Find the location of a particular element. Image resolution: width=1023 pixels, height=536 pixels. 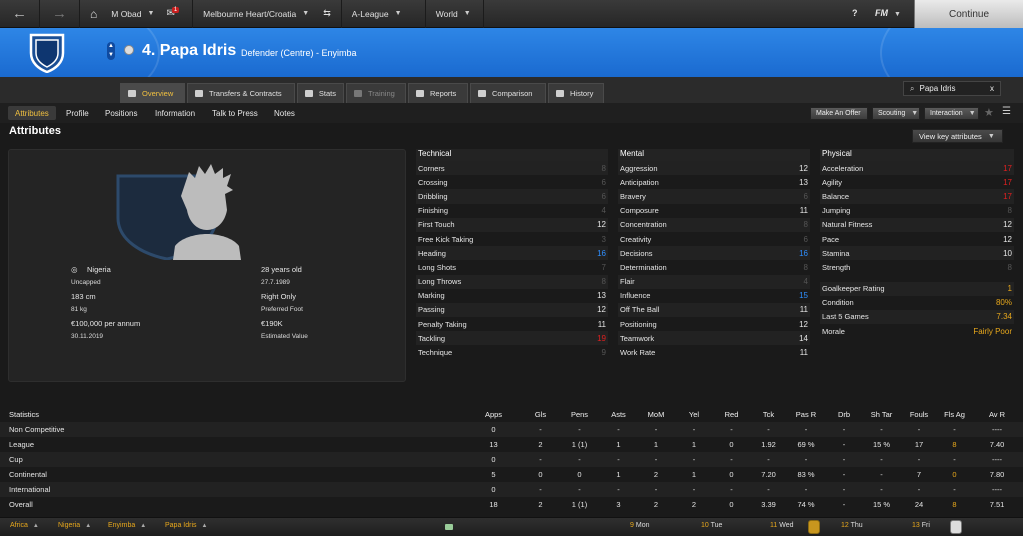

col-dribbles: Drb is located at coordinates (844, 414).